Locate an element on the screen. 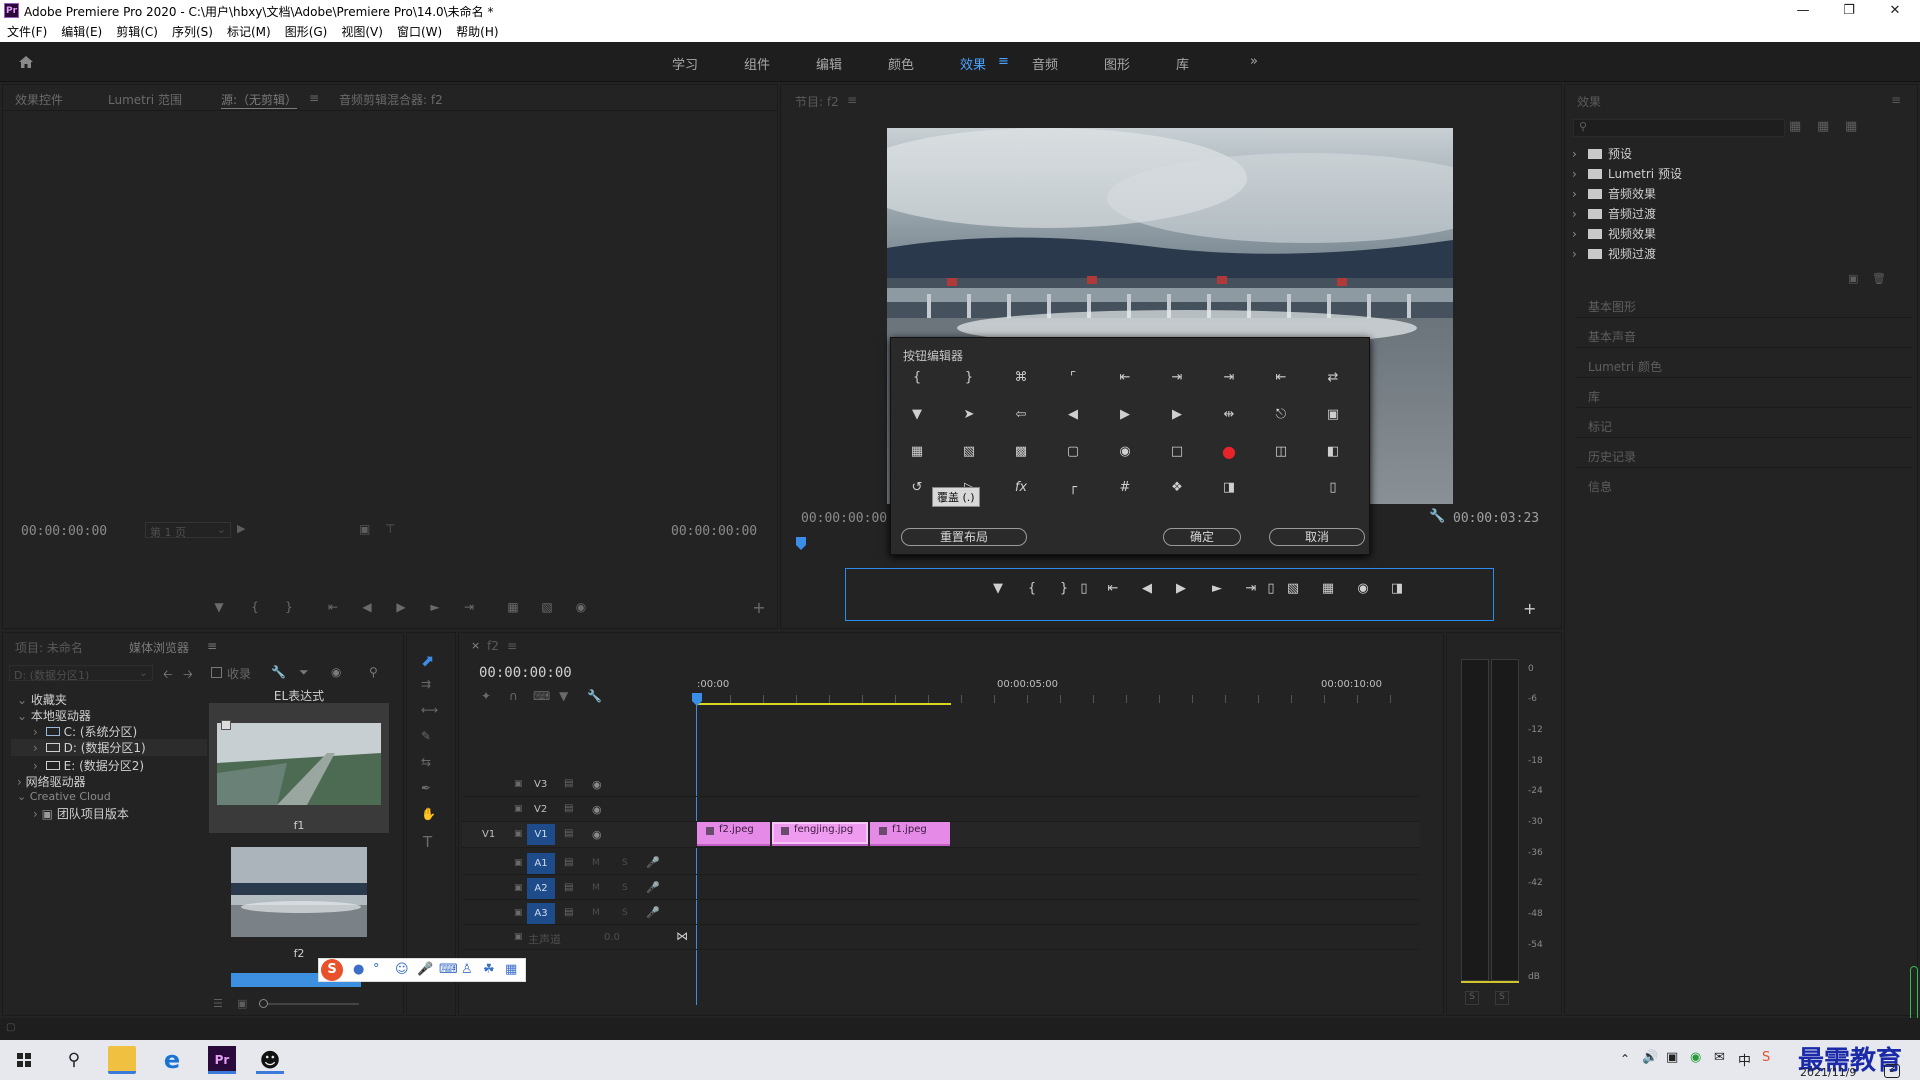  mark-clip-in-icon: ⌜ is located at coordinates (1073, 378).